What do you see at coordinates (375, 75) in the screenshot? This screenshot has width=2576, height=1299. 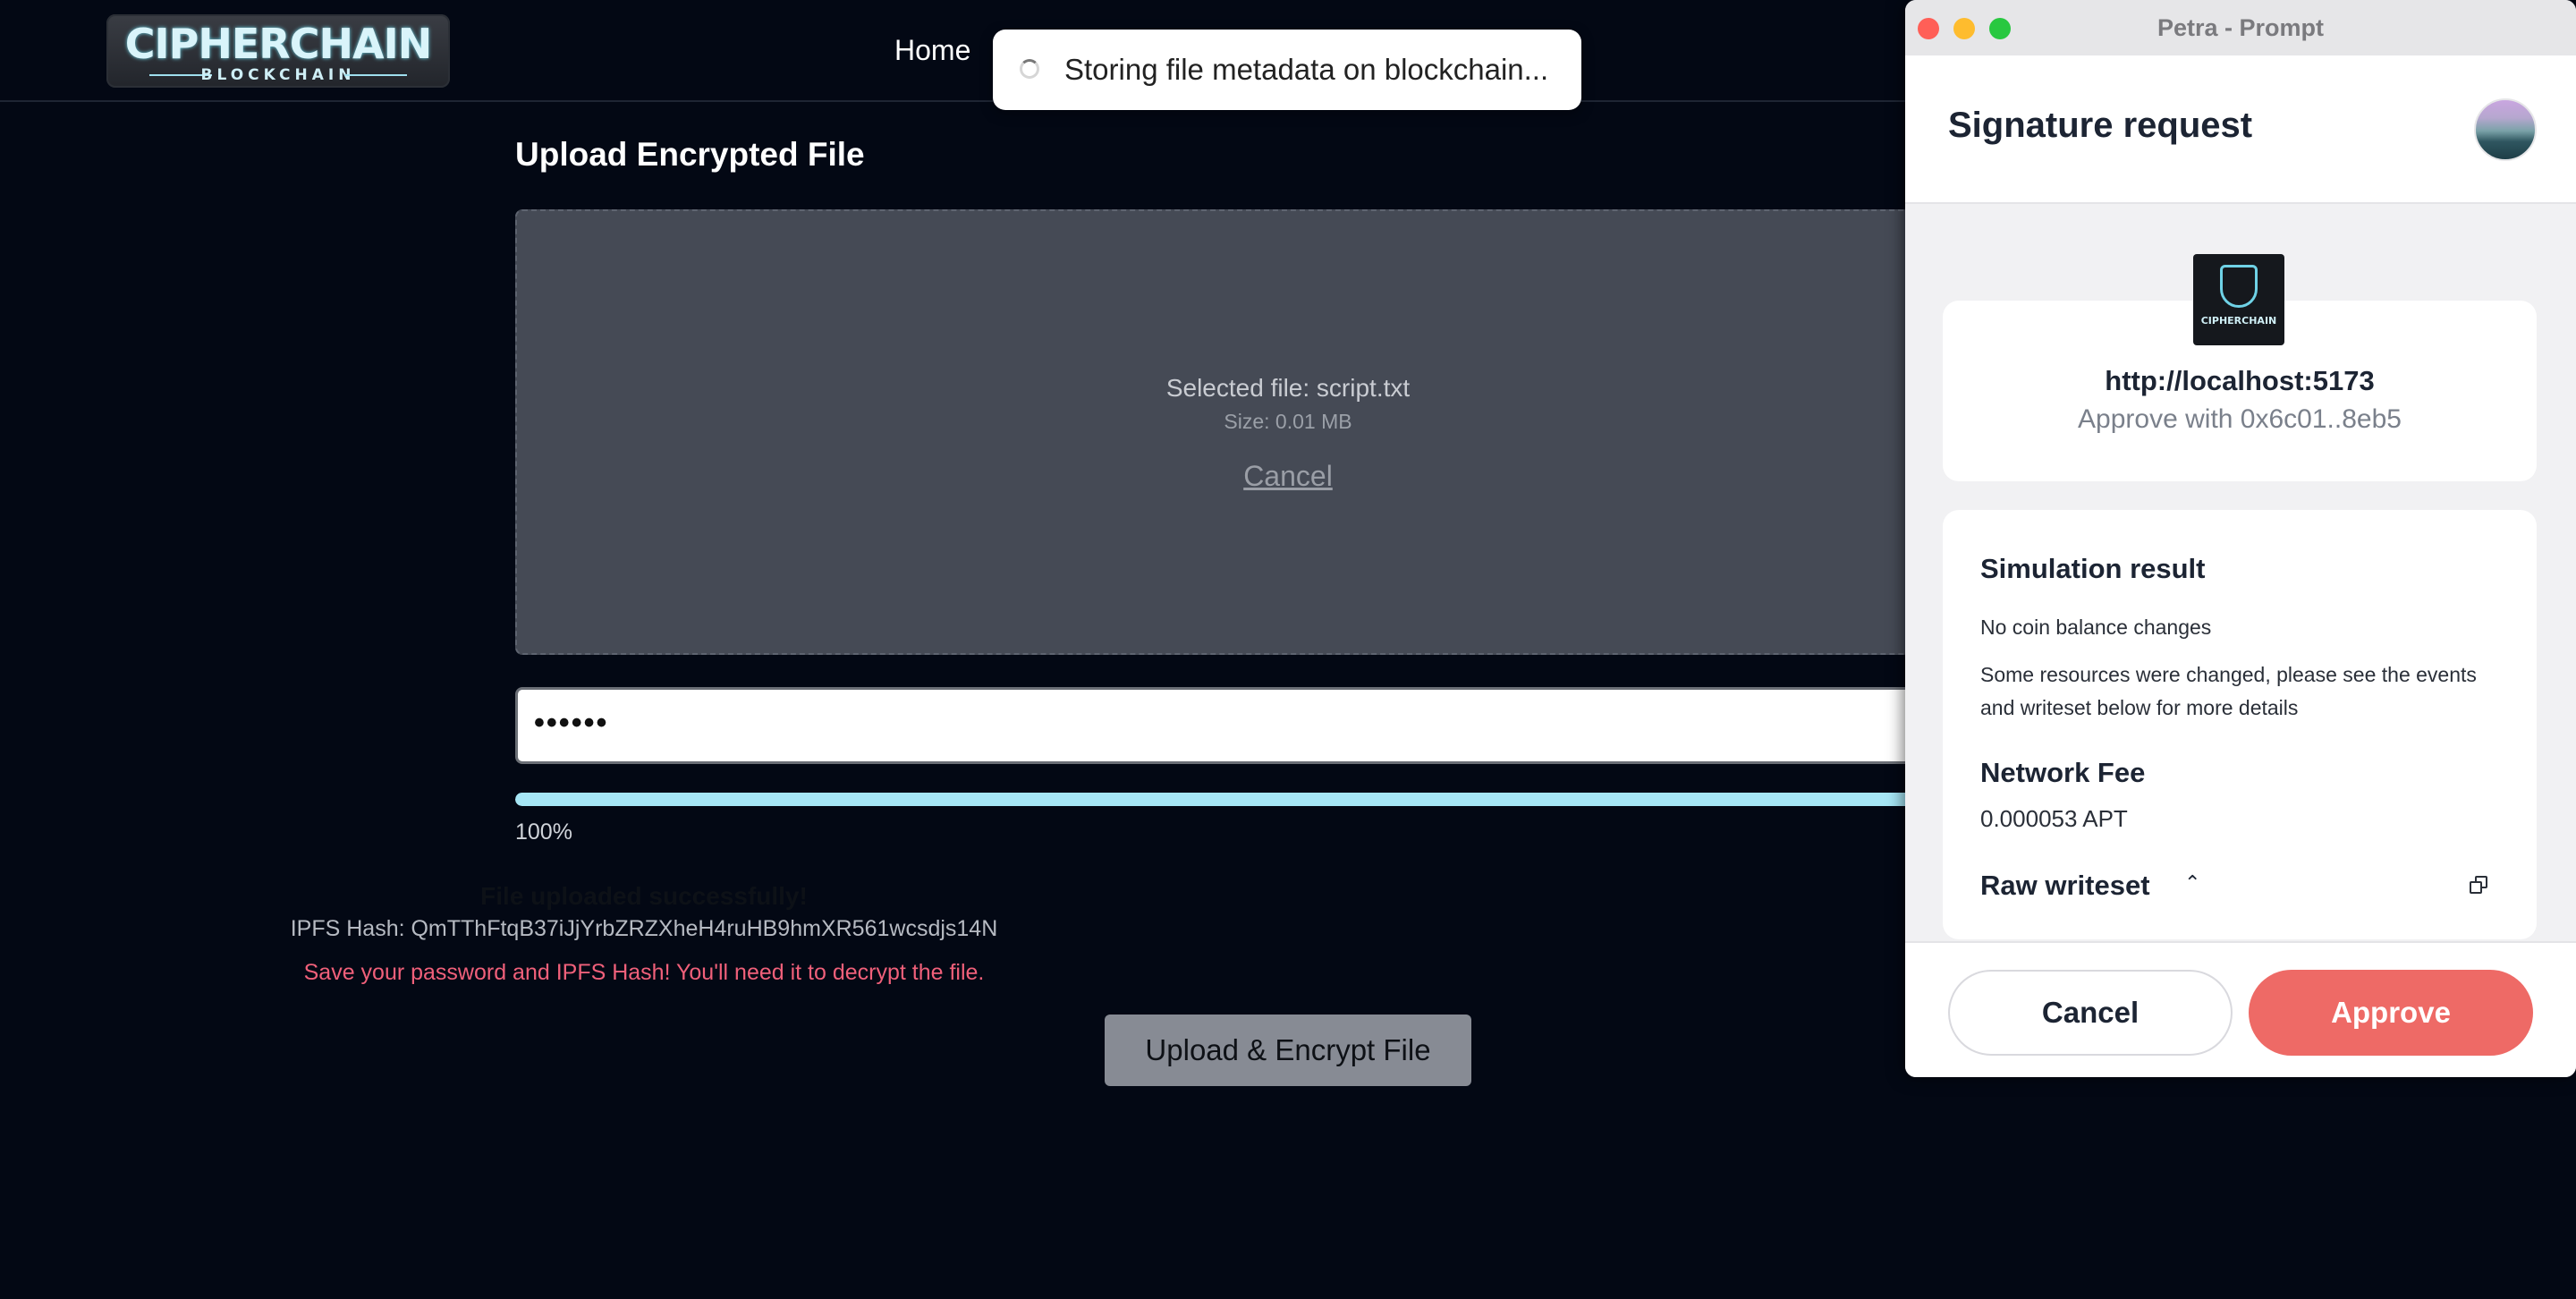 I see `logo-divider-right` at bounding box center [375, 75].